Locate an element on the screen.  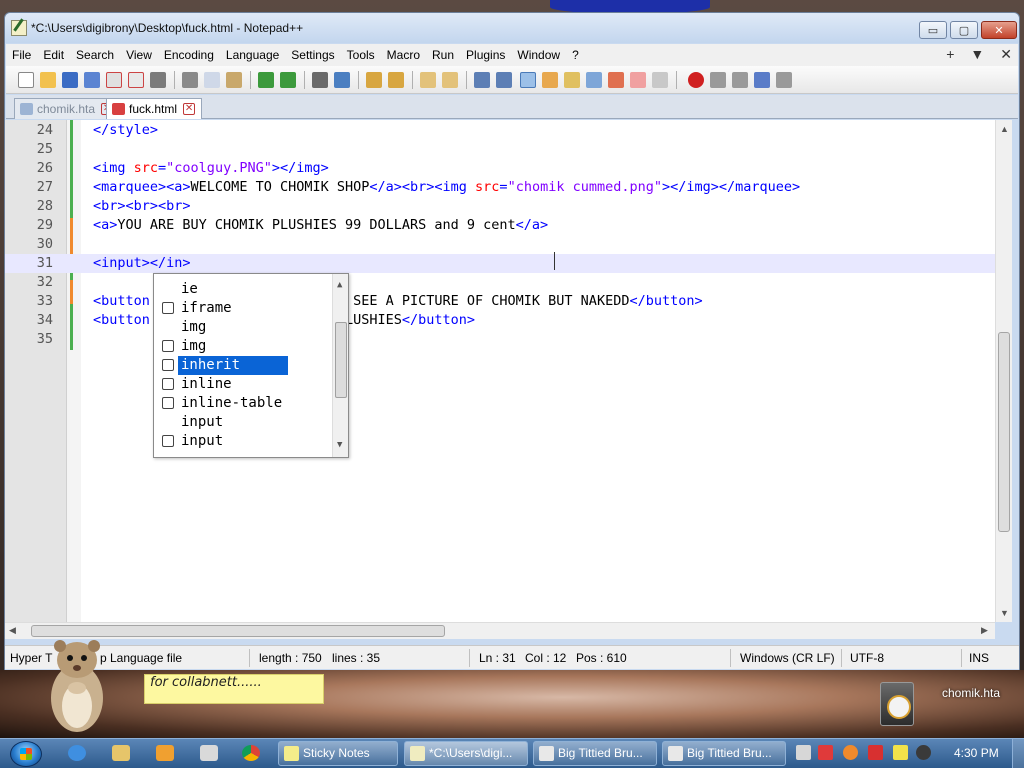
horizontal-scrollbar: ◀ ▶ is located at coordinates (500, 630).